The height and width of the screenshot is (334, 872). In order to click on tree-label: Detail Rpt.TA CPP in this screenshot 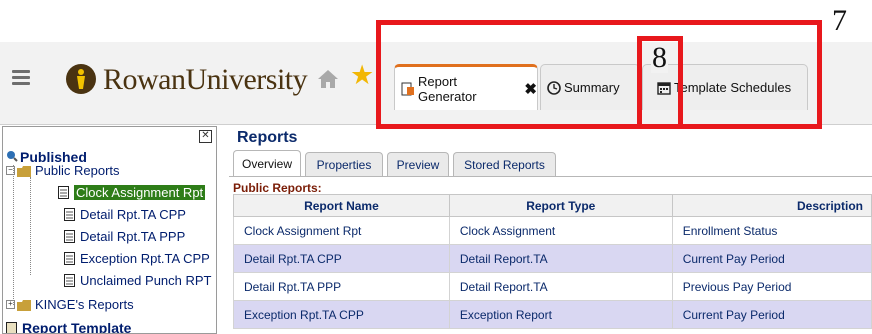, I will do `click(133, 214)`.